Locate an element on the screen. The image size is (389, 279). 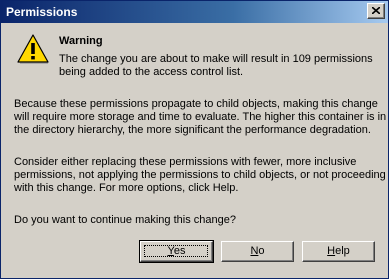
no-button-label: No is located at coordinates (257, 251).